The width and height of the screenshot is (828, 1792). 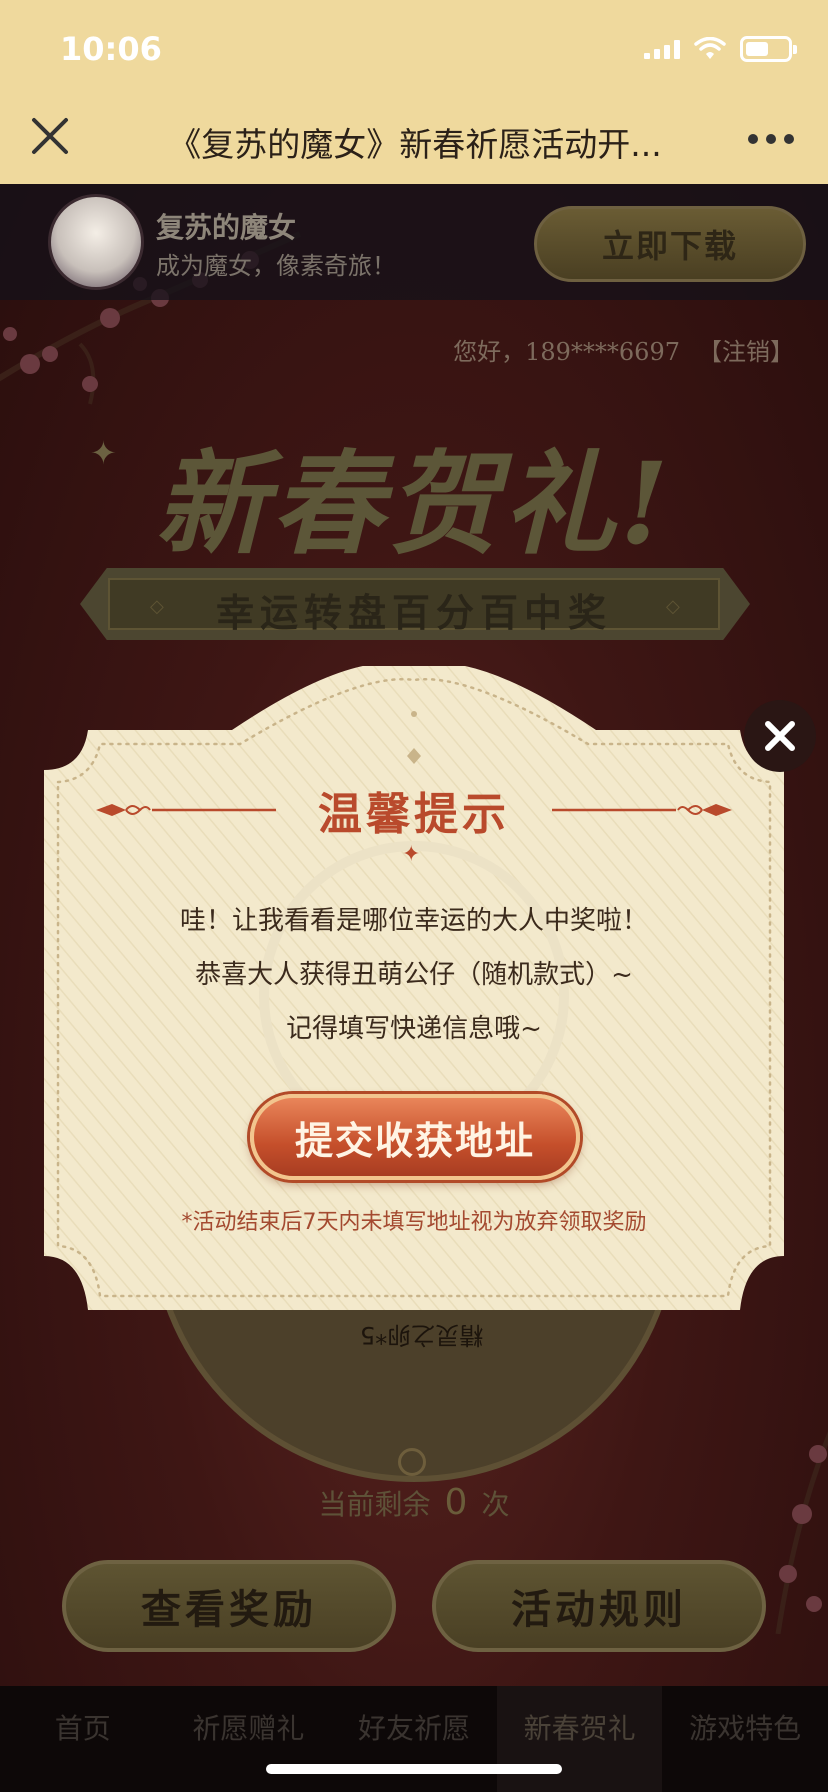 What do you see at coordinates (226, 227) in the screenshot?
I see `app-name: 复苏的魔女` at bounding box center [226, 227].